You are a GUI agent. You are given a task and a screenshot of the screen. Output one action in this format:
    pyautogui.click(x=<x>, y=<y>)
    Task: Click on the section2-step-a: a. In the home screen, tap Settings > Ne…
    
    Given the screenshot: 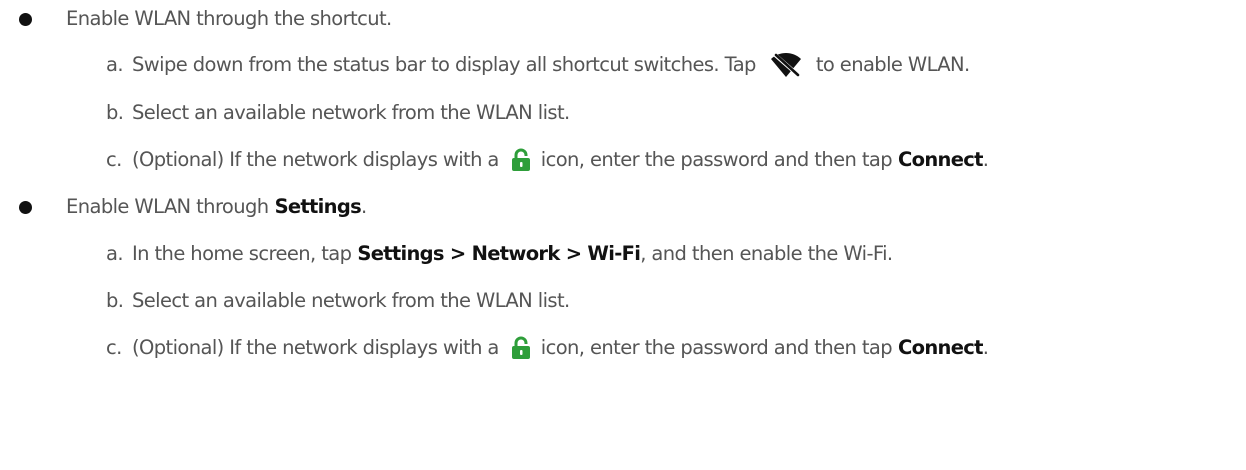 What is the action you would take?
    pyautogui.click(x=499, y=254)
    